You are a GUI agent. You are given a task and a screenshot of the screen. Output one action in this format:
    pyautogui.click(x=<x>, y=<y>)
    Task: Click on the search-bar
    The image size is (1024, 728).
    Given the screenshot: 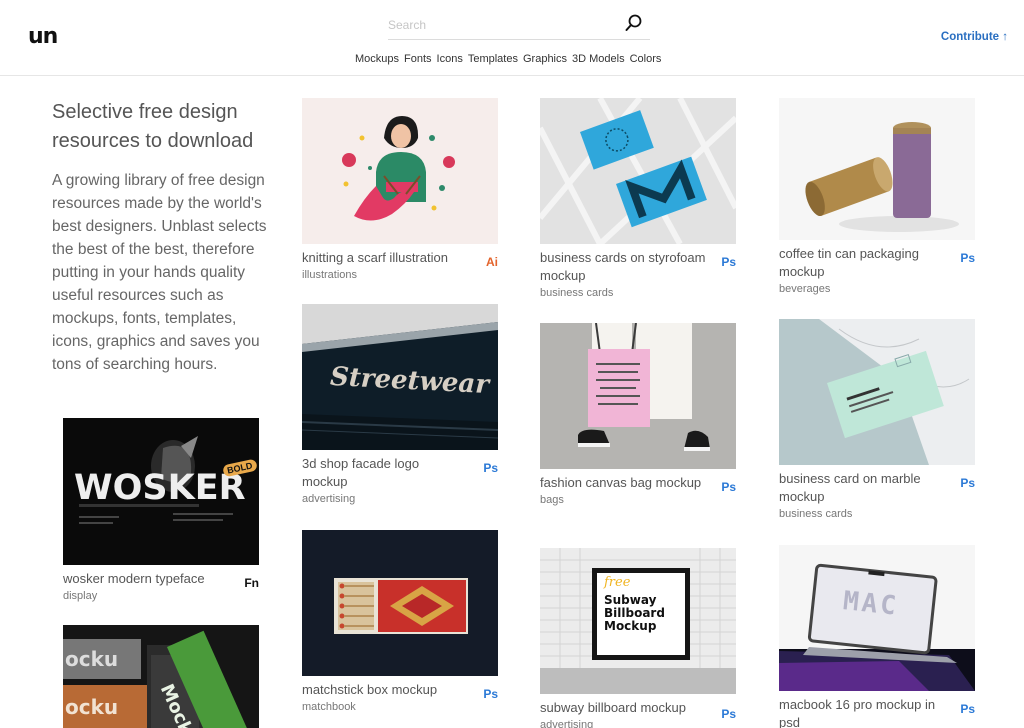 What is the action you would take?
    pyautogui.click(x=519, y=25)
    